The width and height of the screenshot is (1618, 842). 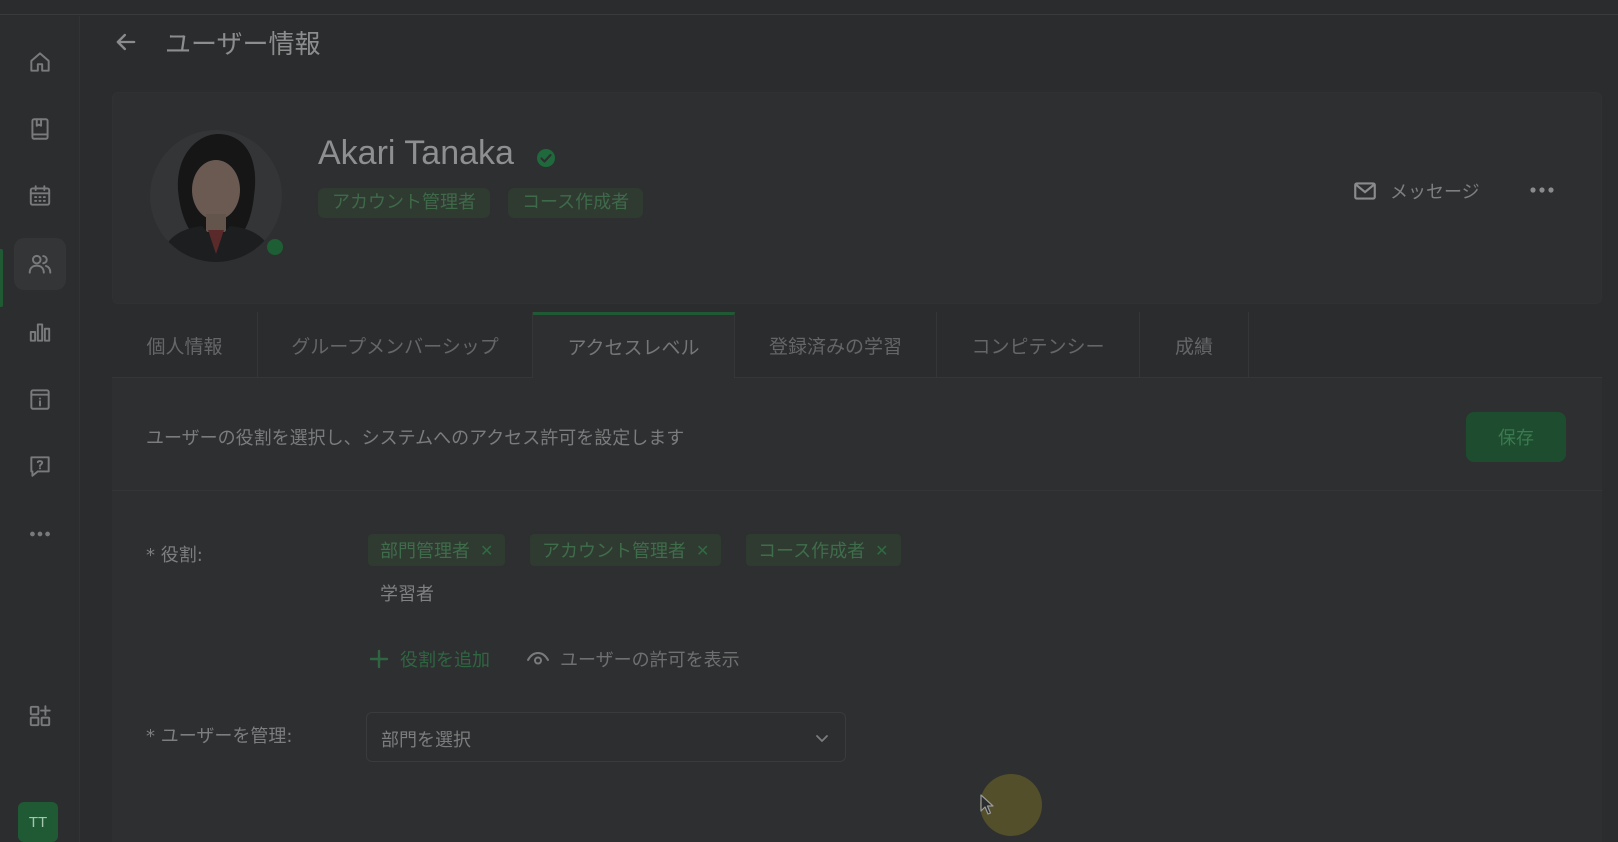 I want to click on tab-group-membership: グループメンバーシップ, so click(x=395, y=345).